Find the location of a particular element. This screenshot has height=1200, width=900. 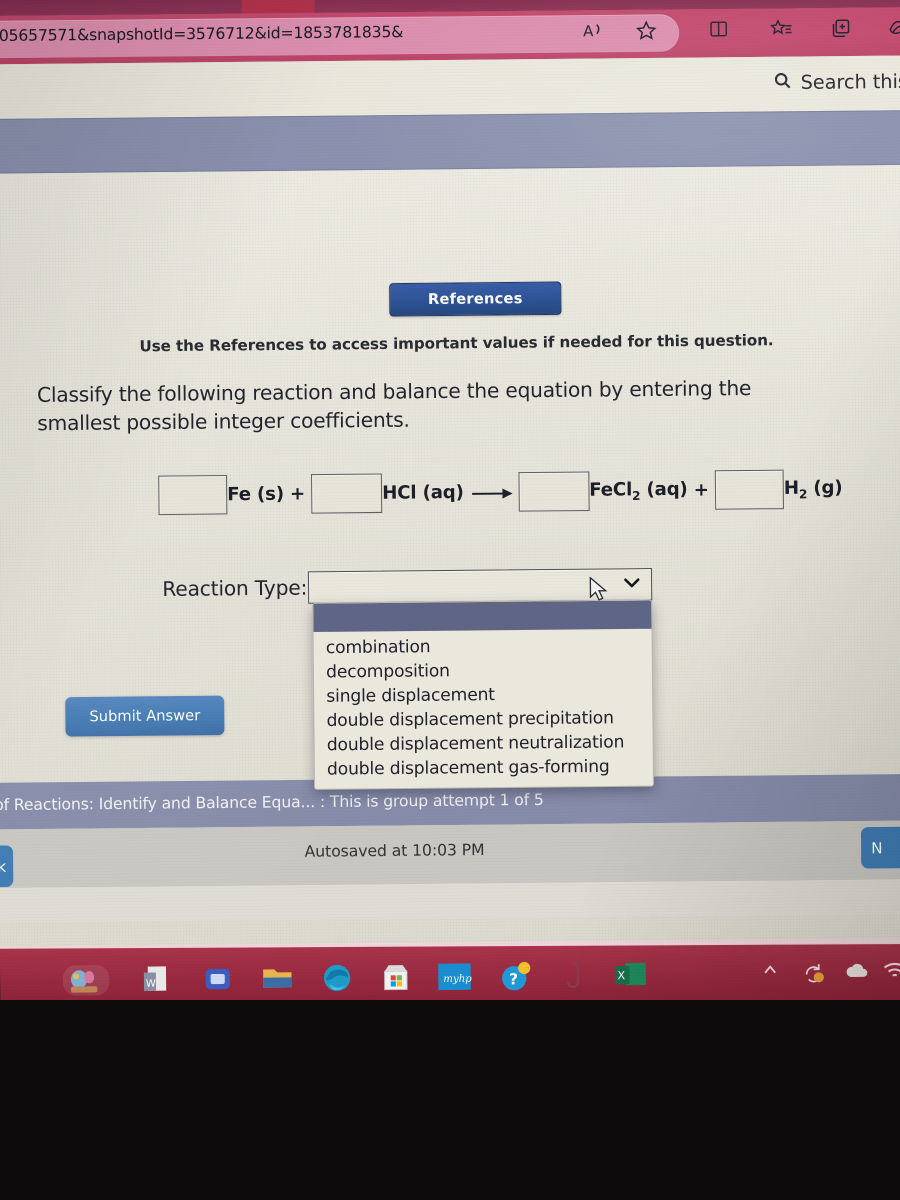

reaction-type-label: Reaction Type: is located at coordinates (235, 588).